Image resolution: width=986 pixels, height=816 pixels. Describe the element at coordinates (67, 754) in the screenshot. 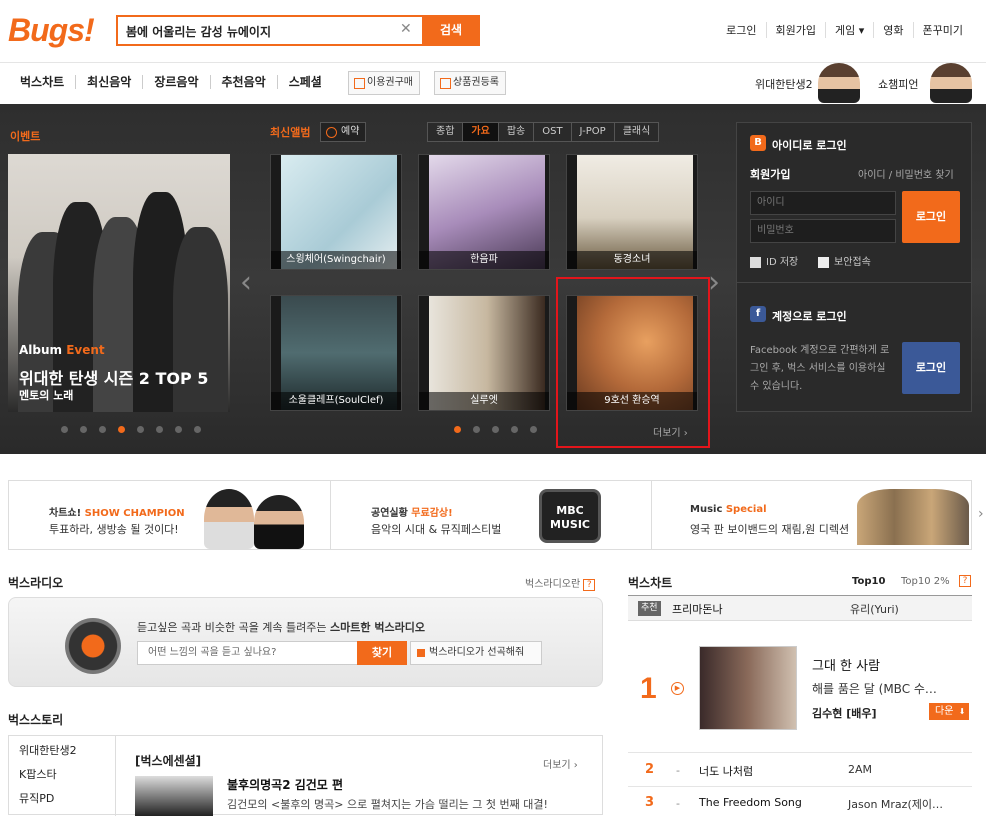

I see `story-side-item: 위대한탄생2` at that location.